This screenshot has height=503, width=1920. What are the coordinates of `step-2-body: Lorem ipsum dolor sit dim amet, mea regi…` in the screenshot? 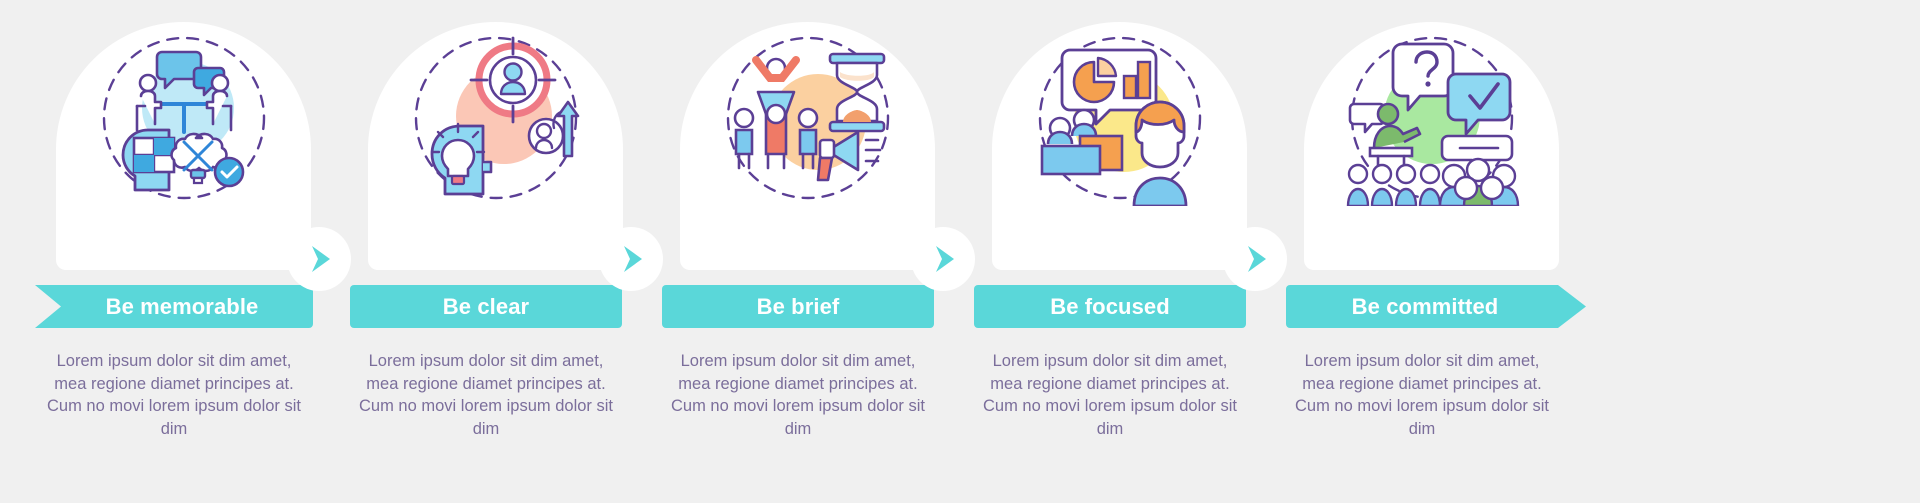 It's located at (486, 395).